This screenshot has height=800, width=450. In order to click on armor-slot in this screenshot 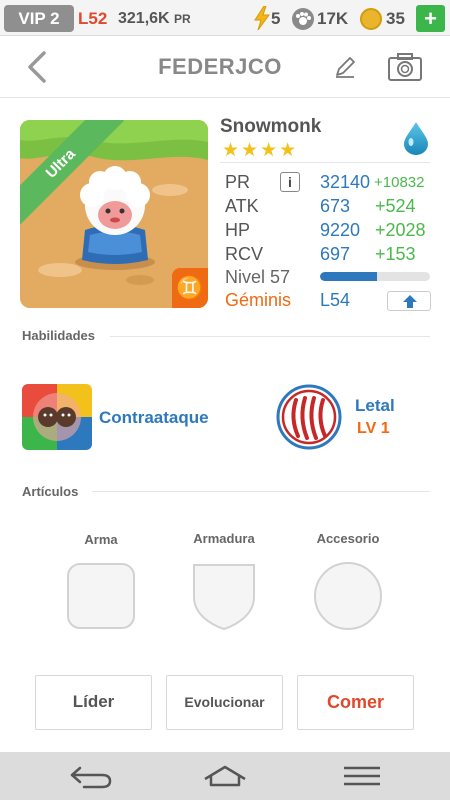, I will do `click(224, 596)`.